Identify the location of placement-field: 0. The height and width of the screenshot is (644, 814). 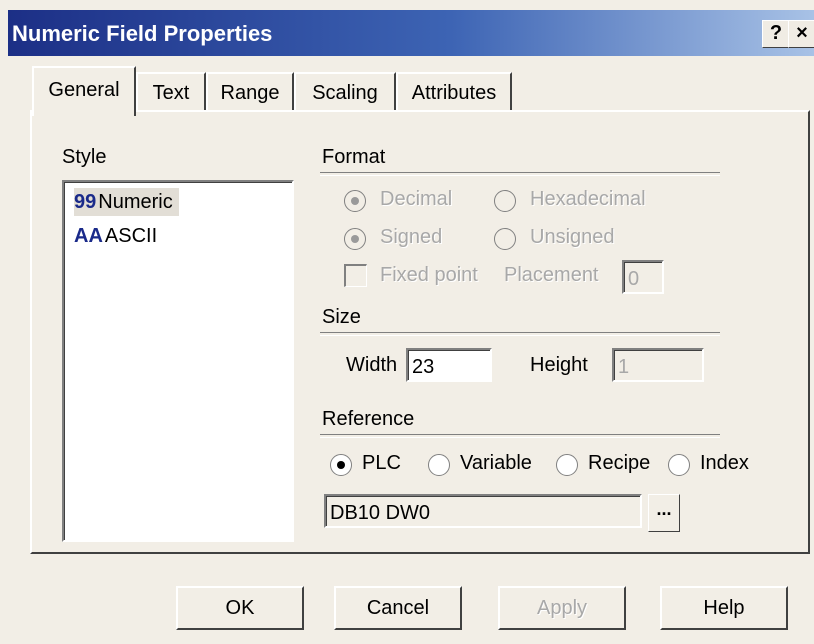
(643, 277).